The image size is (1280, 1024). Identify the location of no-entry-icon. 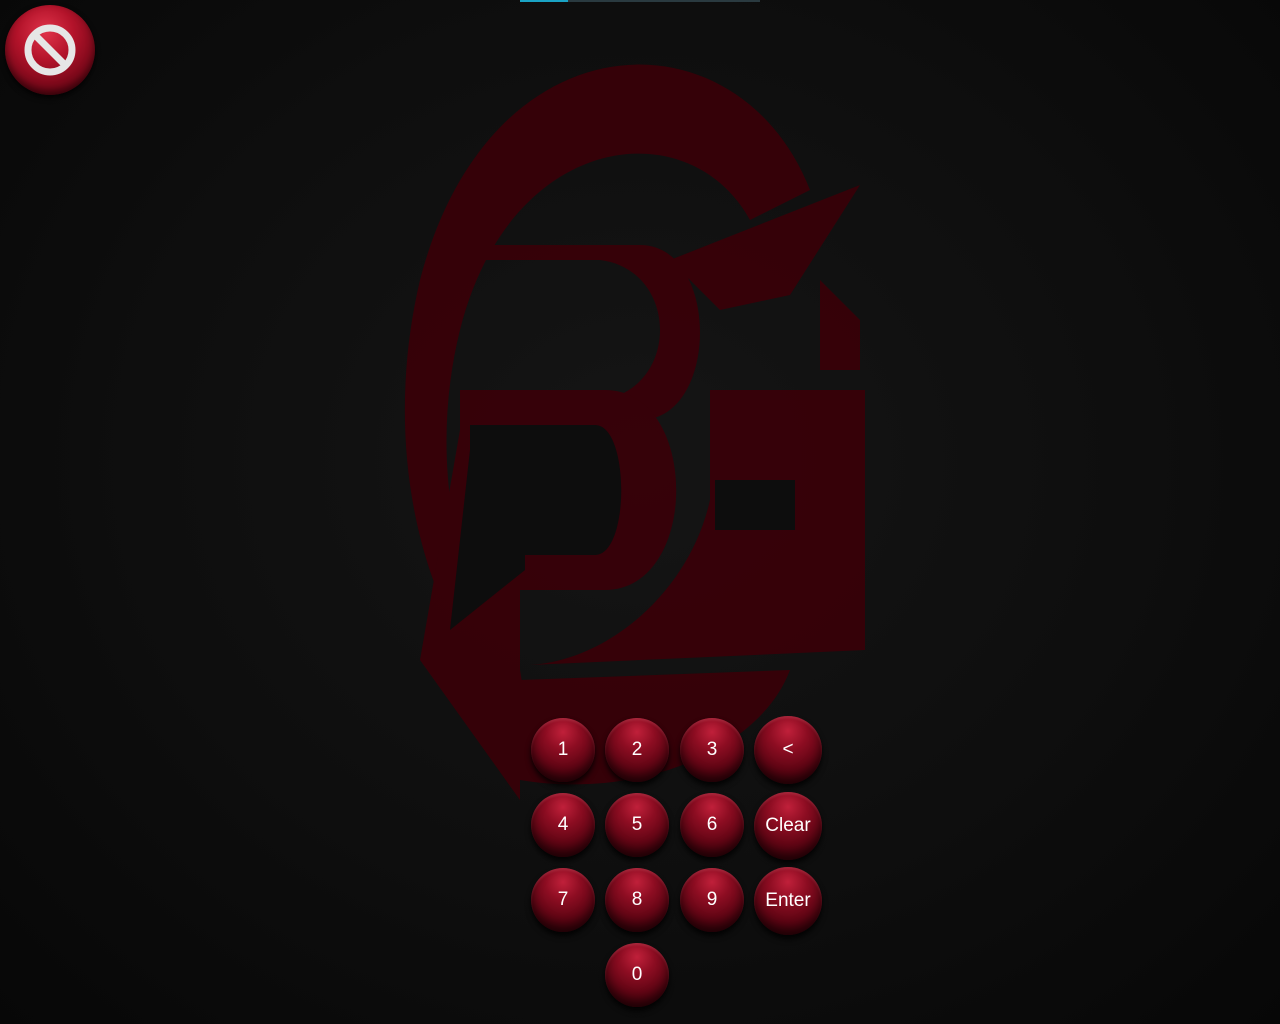
(50, 50).